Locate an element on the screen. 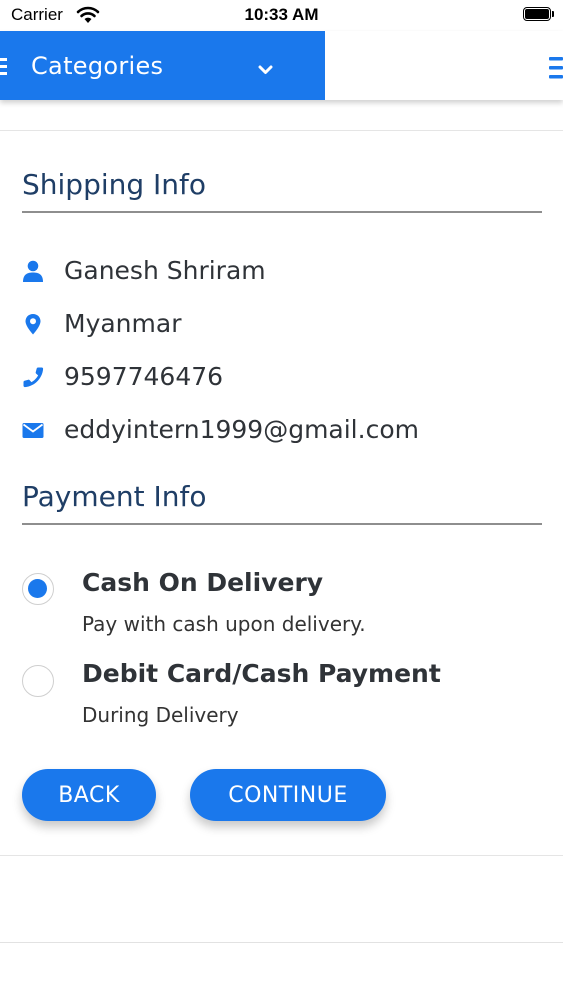  user-icon is located at coordinates (33, 271).